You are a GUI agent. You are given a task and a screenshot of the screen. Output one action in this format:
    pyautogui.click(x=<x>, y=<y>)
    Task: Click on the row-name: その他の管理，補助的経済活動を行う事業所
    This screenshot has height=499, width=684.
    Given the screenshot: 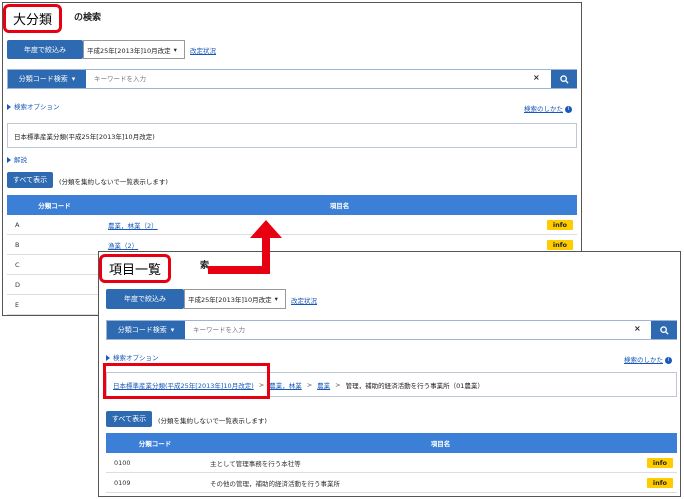 What is the action you would take?
    pyautogui.click(x=275, y=483)
    